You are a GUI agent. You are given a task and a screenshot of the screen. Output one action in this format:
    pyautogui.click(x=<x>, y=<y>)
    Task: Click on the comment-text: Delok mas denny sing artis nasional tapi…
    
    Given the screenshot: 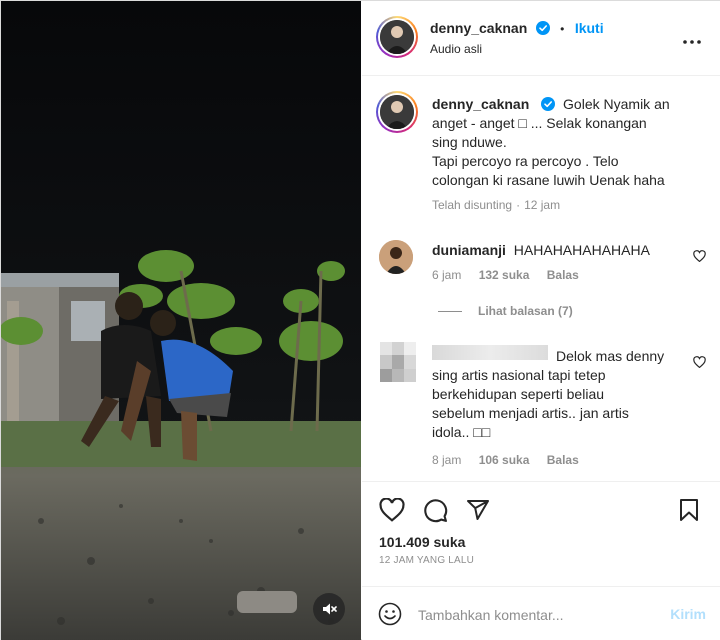 What is the action you would take?
    pyautogui.click(x=563, y=394)
    